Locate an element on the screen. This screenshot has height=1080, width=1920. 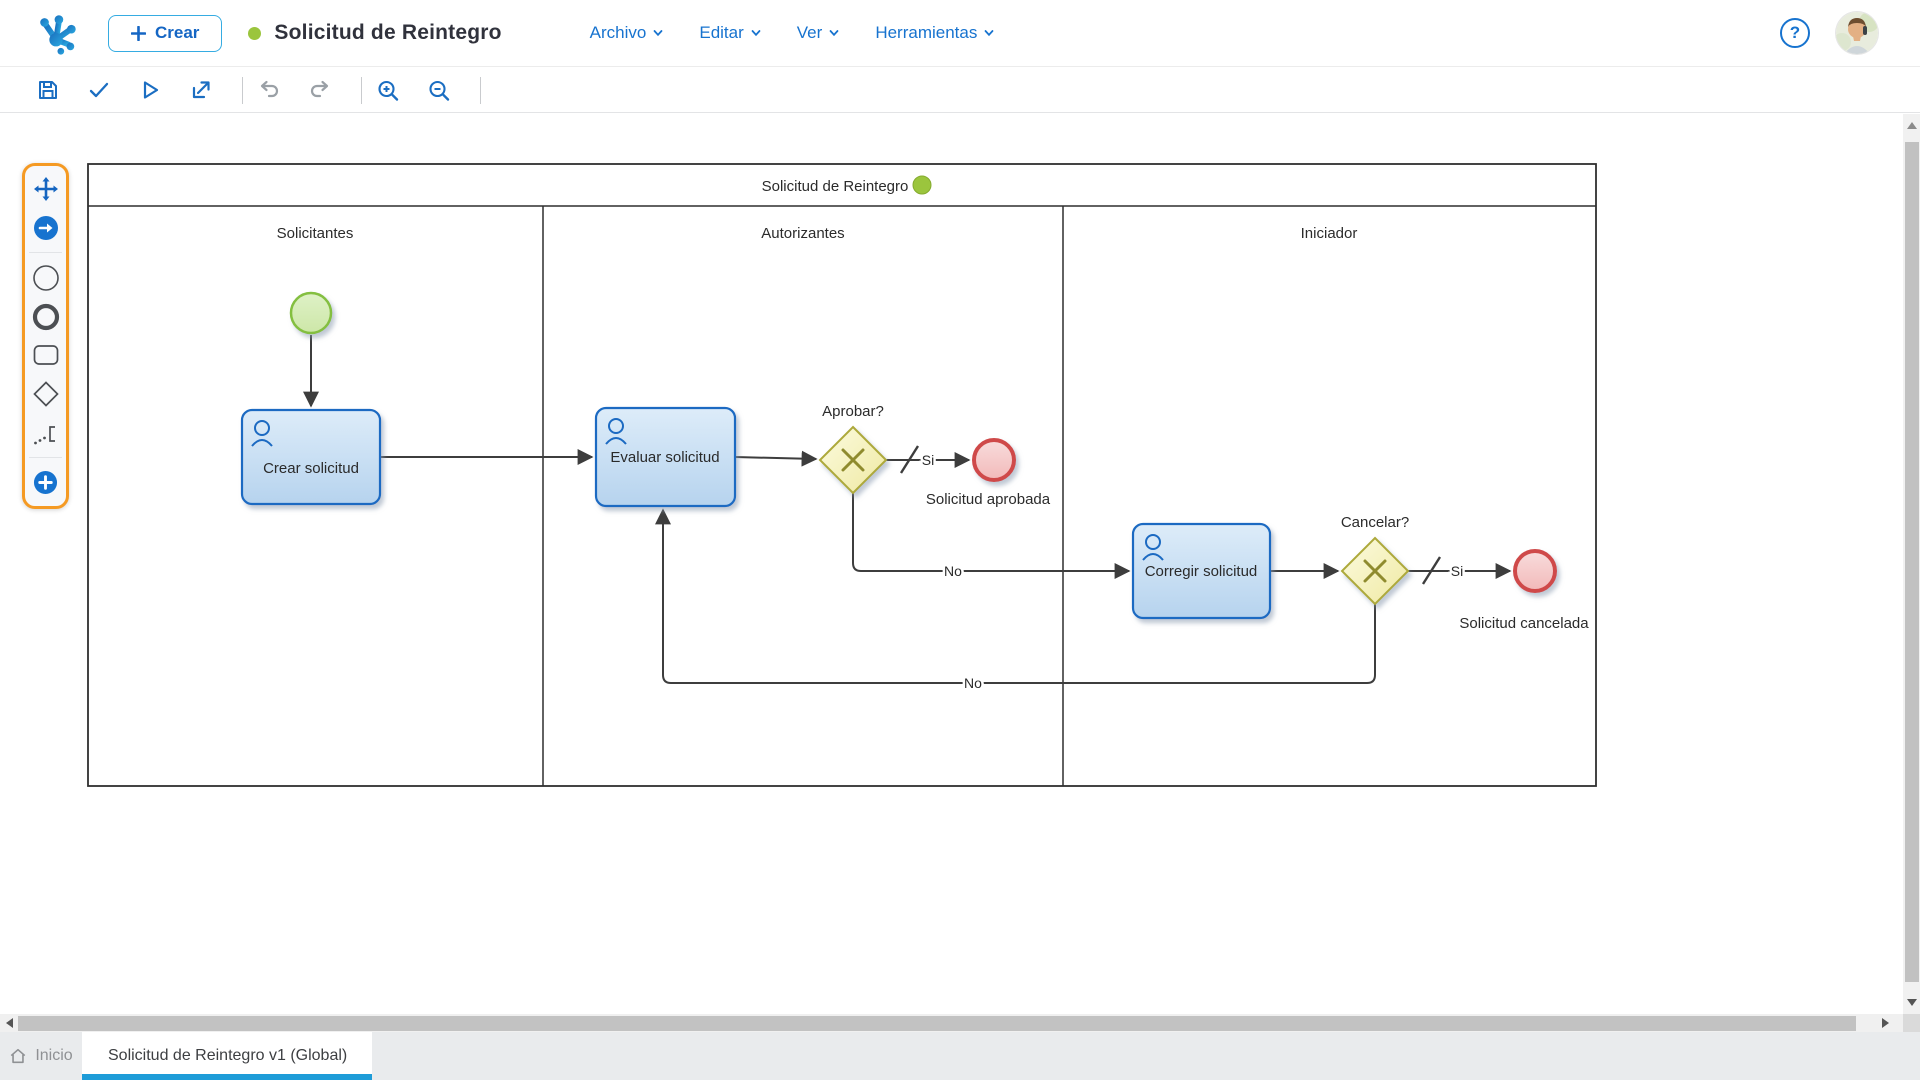
process-title: Solicitud de Reintegro is located at coordinates (388, 32).